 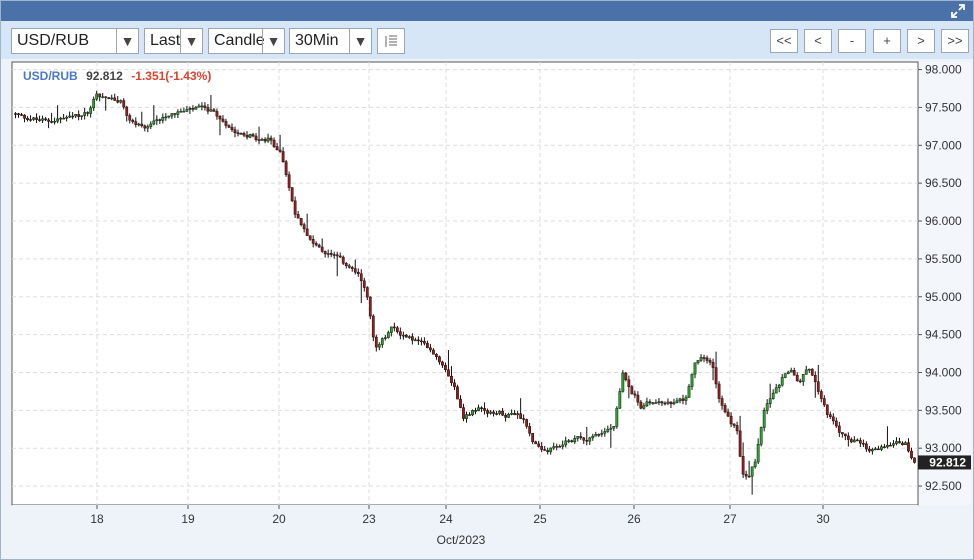 What do you see at coordinates (104, 76) in the screenshot?
I see `header-last-price: 92.812` at bounding box center [104, 76].